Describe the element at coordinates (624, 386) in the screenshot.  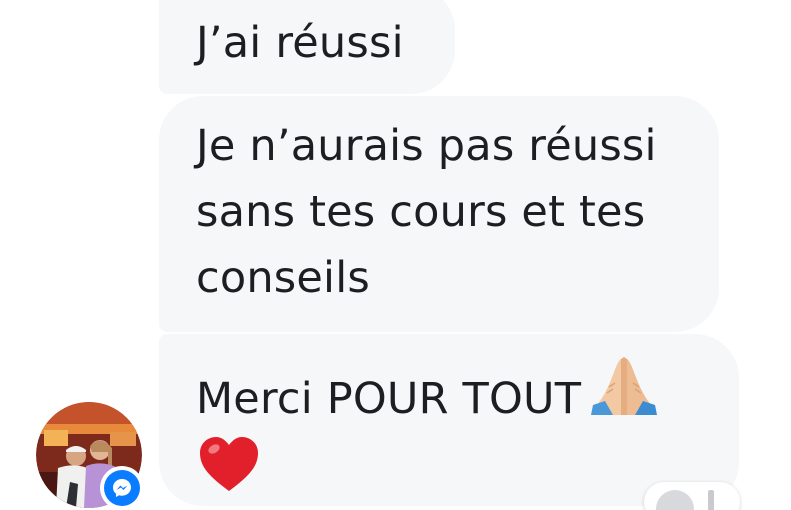
I see `folded-hands-icon` at that location.